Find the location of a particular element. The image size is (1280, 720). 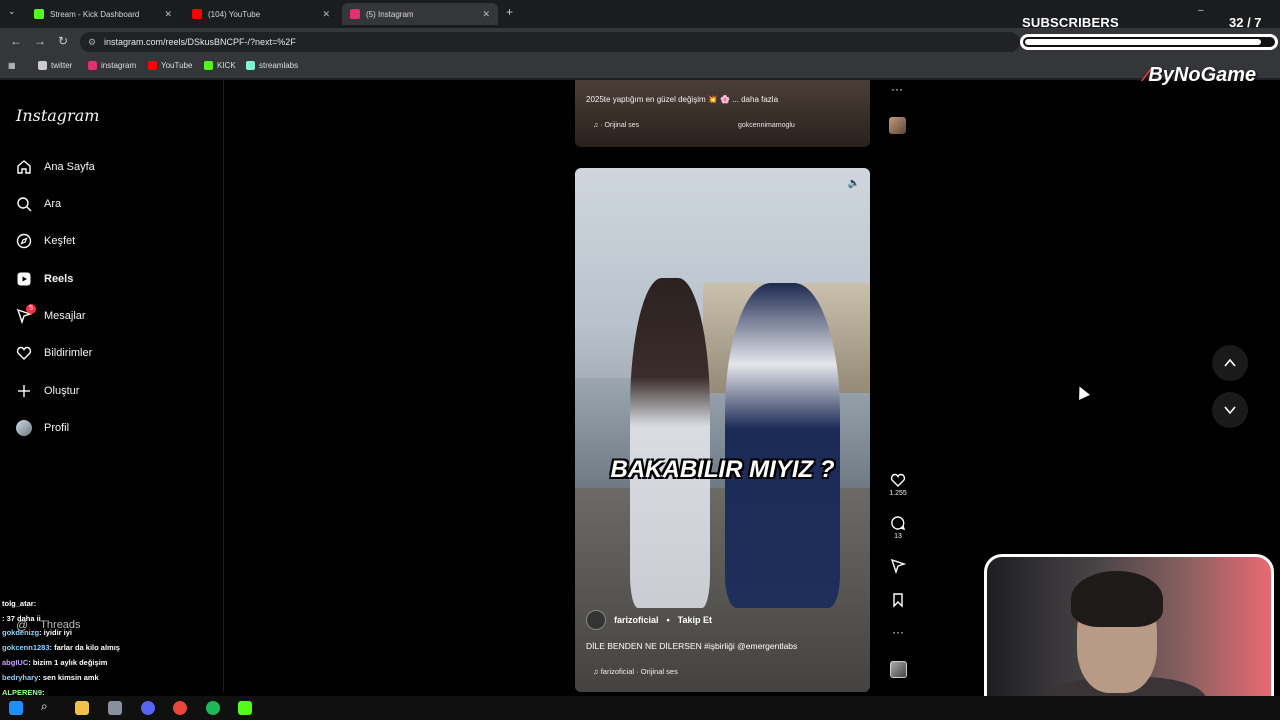

bookmark-label: twitter is located at coordinates (62, 65).